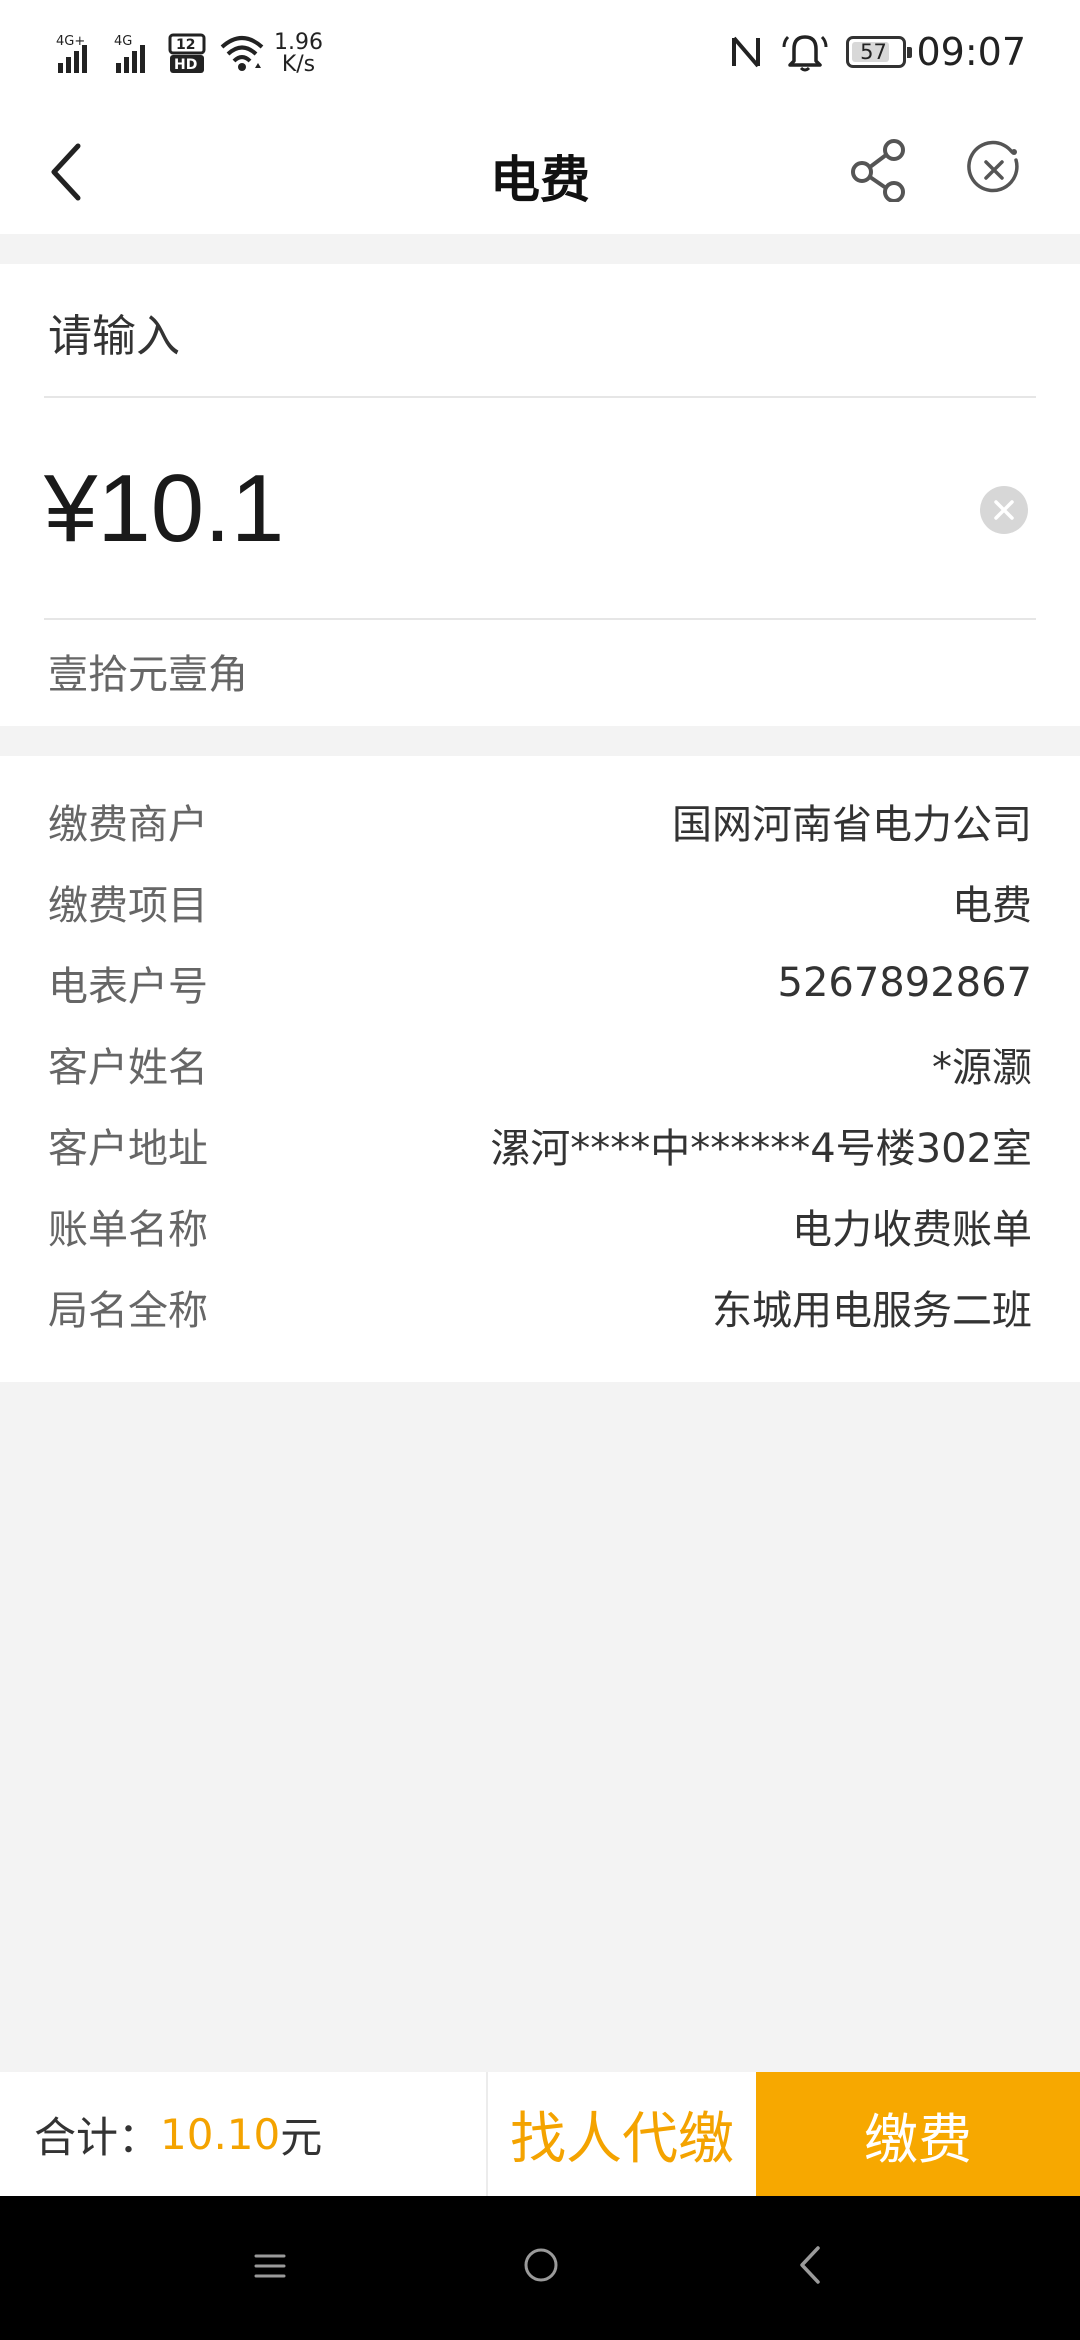  What do you see at coordinates (918, 2134) in the screenshot?
I see `pay-button: 缴费` at bounding box center [918, 2134].